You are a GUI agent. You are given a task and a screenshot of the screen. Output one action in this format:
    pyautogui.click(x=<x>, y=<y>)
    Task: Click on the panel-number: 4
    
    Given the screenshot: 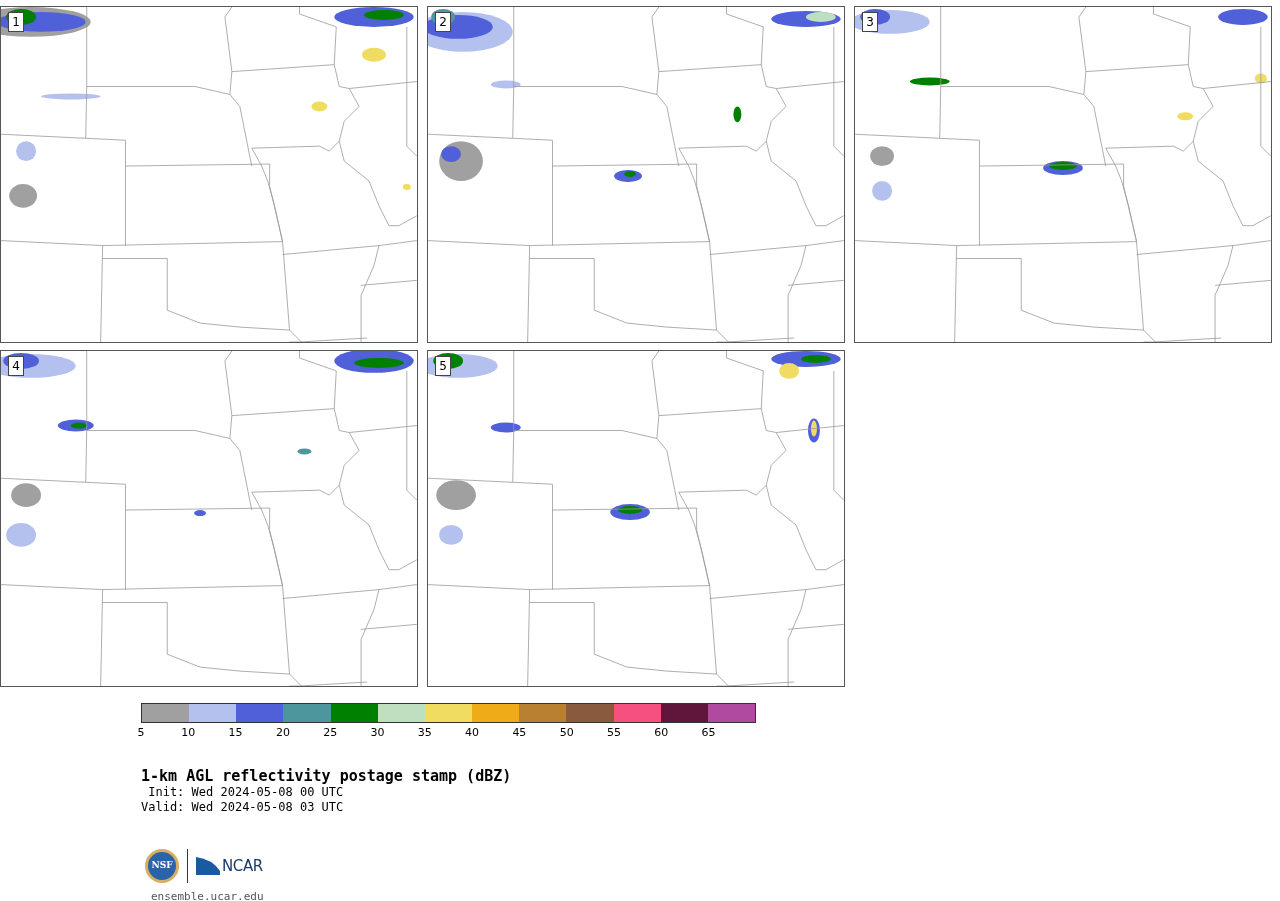 What is the action you would take?
    pyautogui.click(x=16, y=366)
    